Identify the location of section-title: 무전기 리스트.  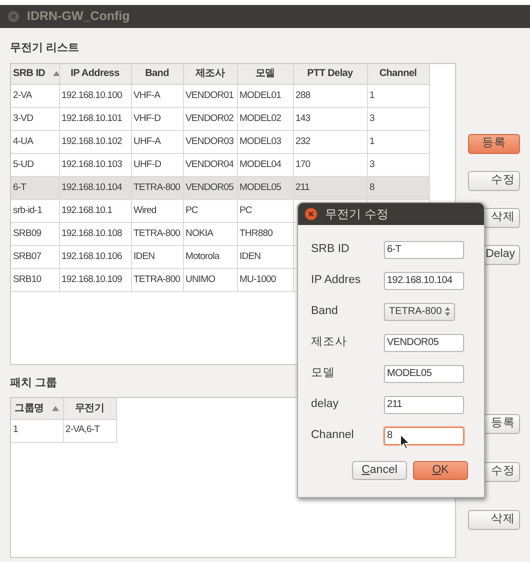
(45, 48).